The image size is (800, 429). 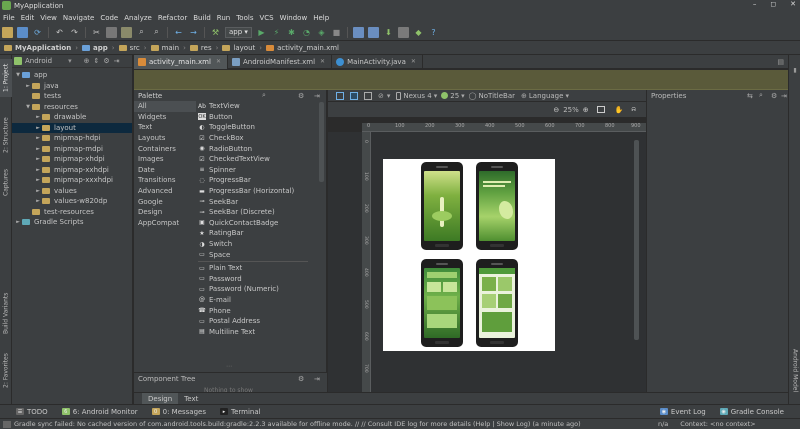 I want to click on device-select: Nexus 4, so click(x=417, y=96).